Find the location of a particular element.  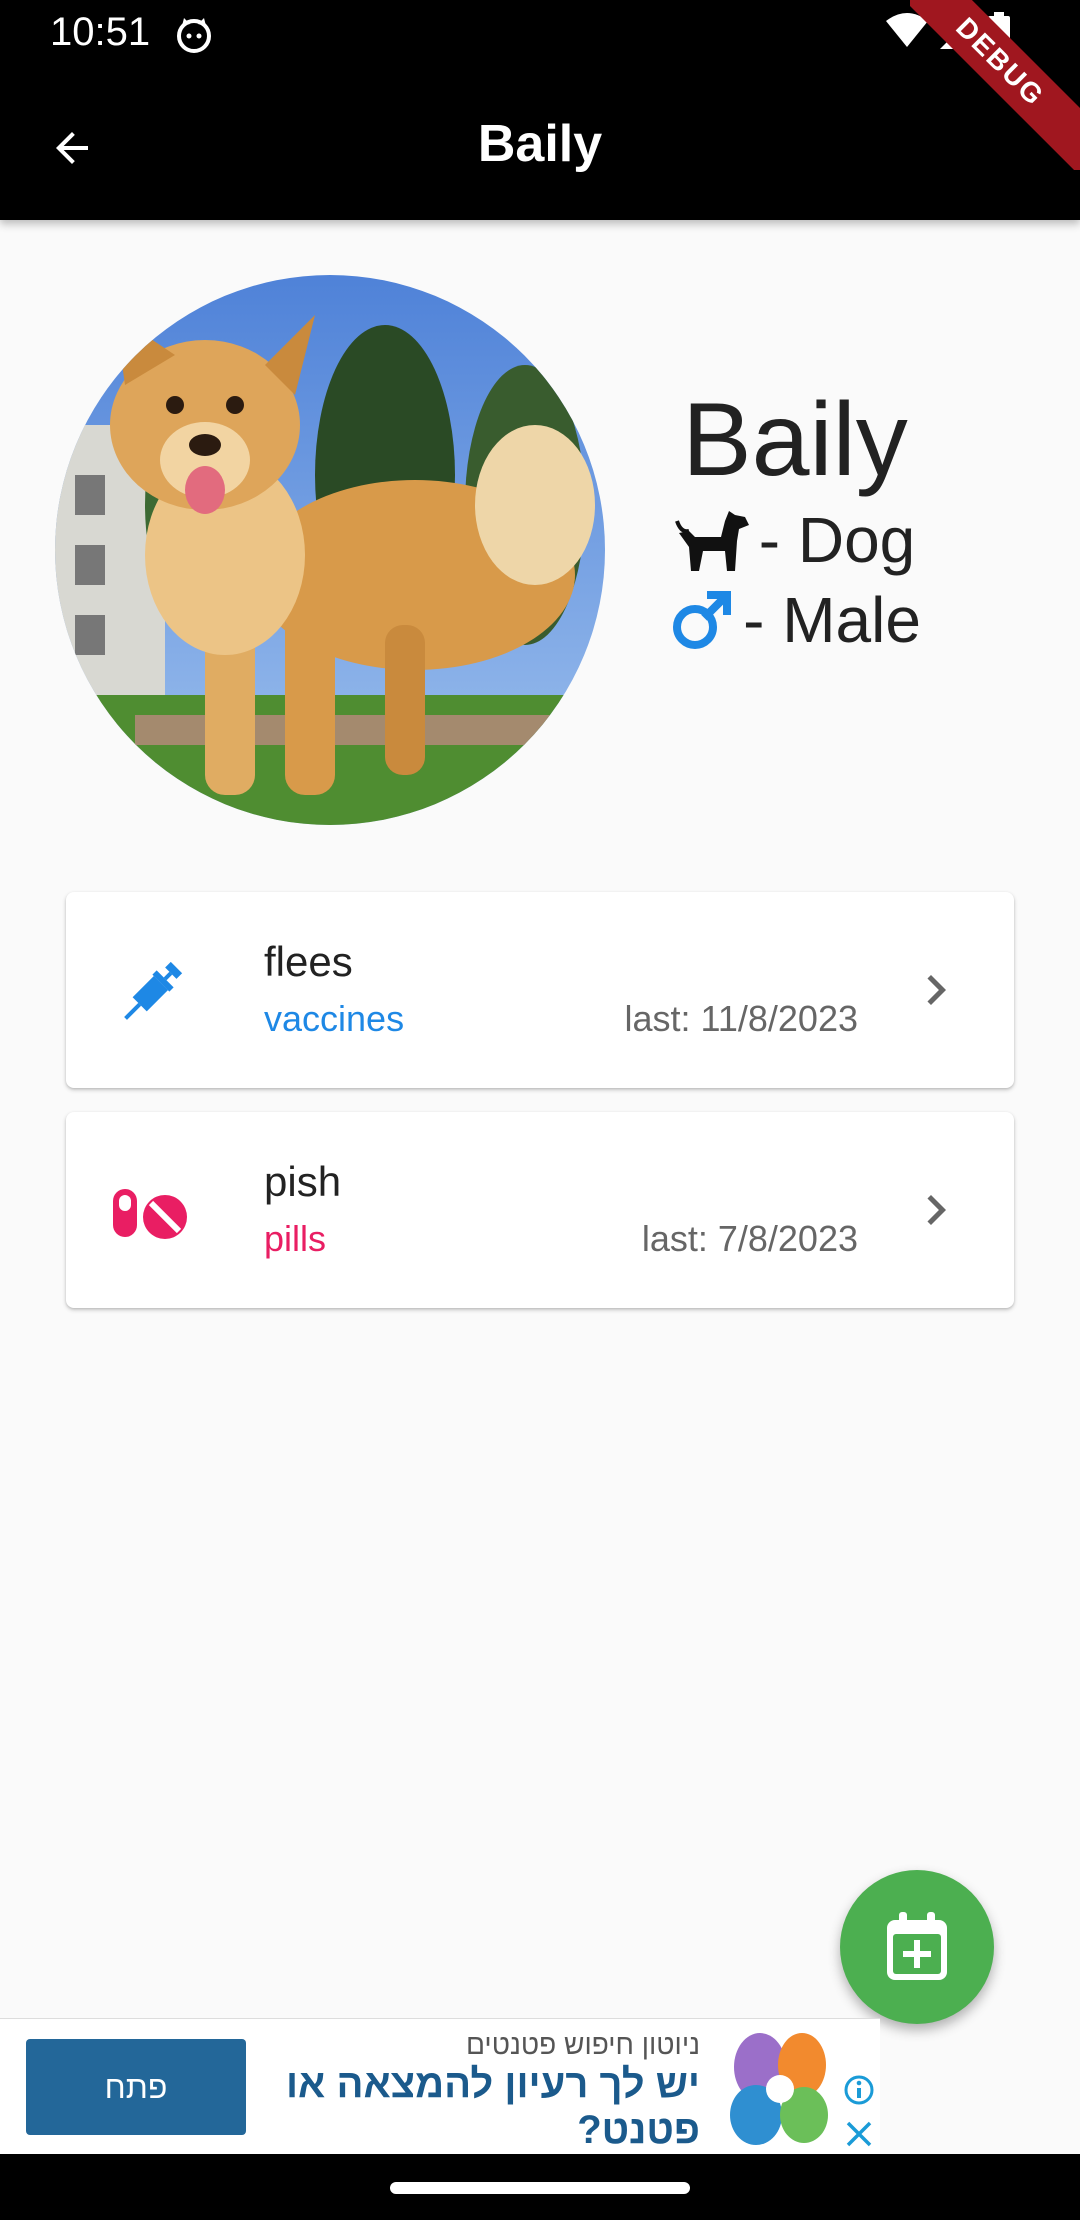

calendar-add-icon is located at coordinates (917, 1946).